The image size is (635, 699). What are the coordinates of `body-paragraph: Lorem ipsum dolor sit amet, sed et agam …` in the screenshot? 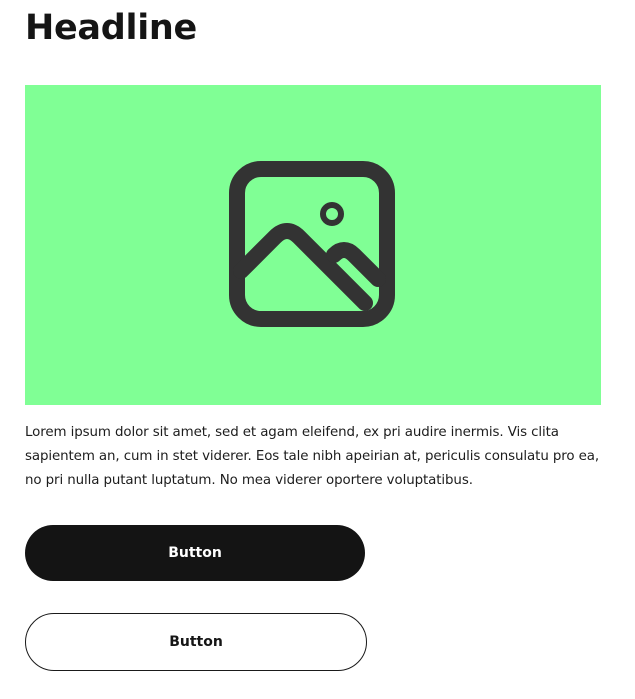 It's located at (312, 456).